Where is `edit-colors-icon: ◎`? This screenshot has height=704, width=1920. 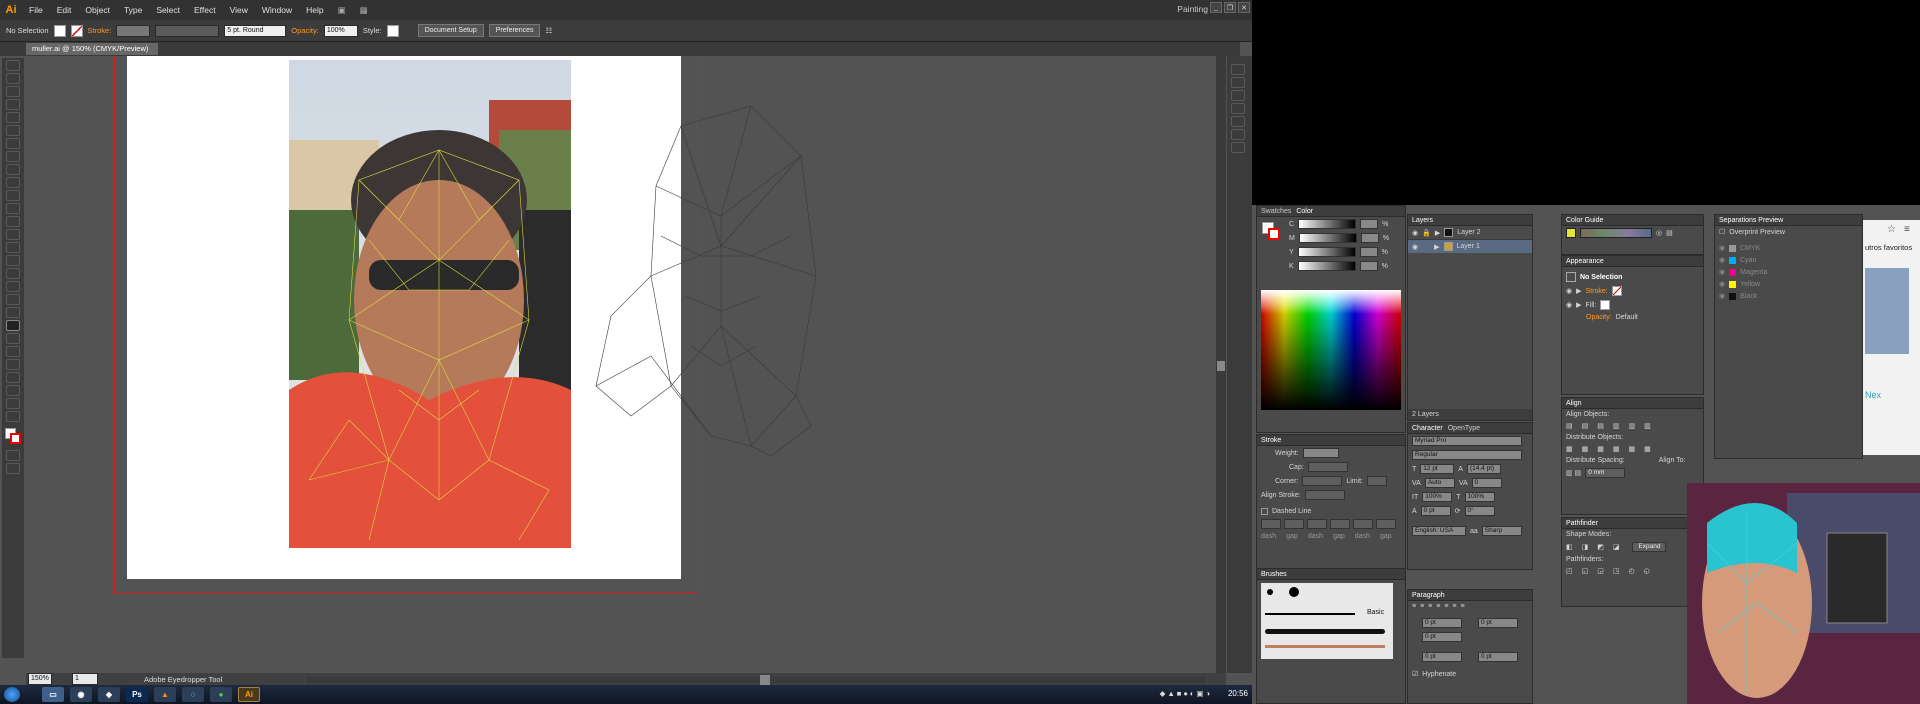 edit-colors-icon: ◎ is located at coordinates (1659, 233).